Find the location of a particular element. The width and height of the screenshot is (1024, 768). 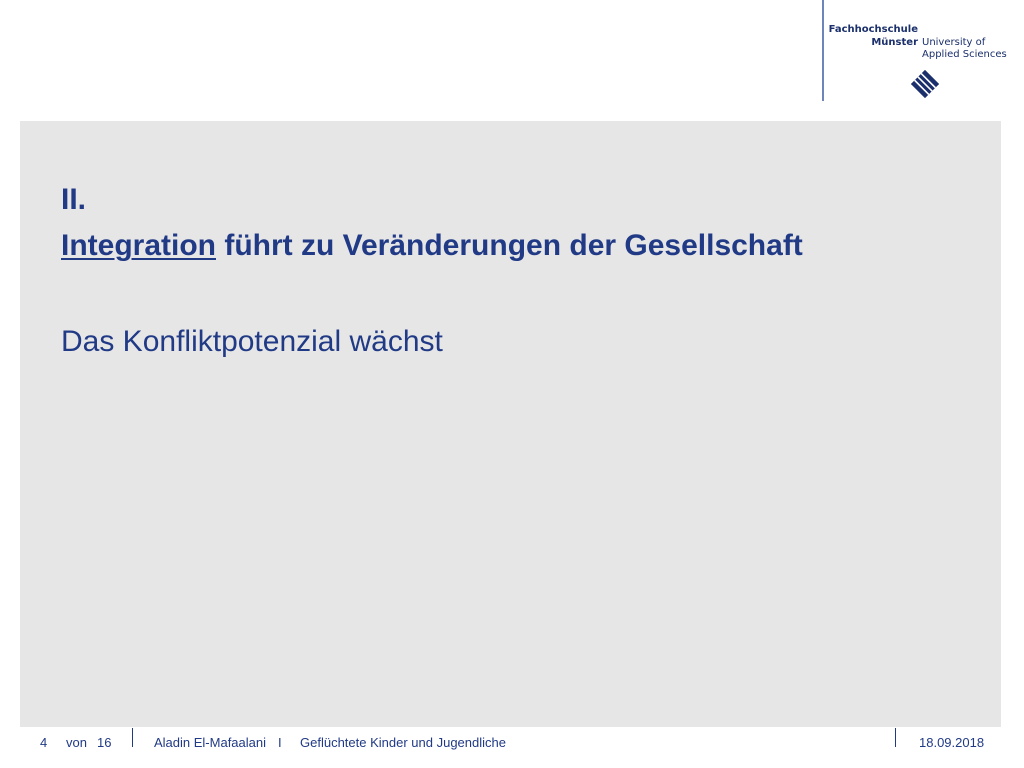

logo-left-text: Fachhochschule Münster is located at coordinates (871, 36).